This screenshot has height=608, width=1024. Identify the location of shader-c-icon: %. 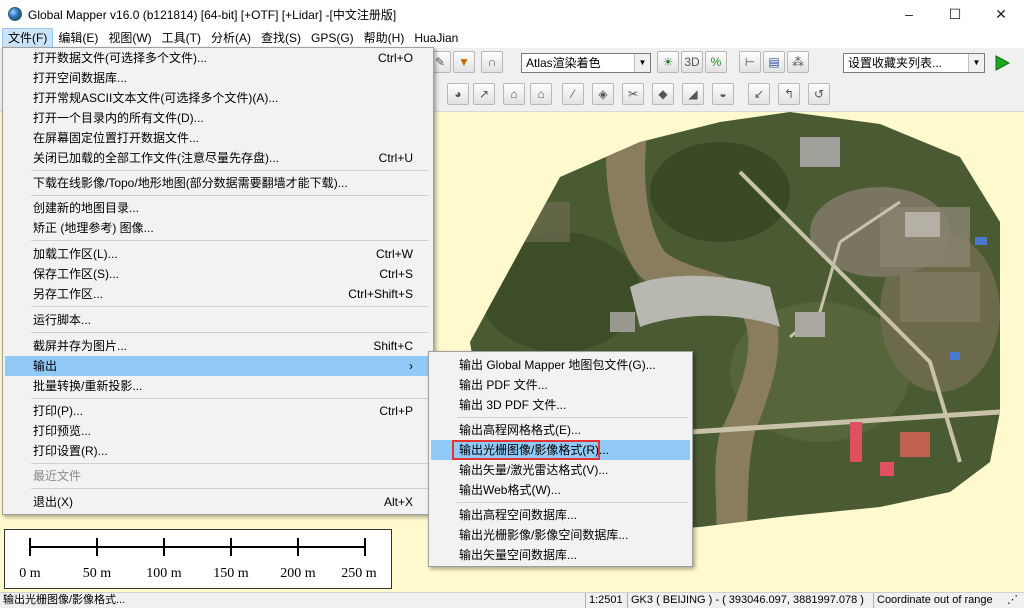
(716, 62).